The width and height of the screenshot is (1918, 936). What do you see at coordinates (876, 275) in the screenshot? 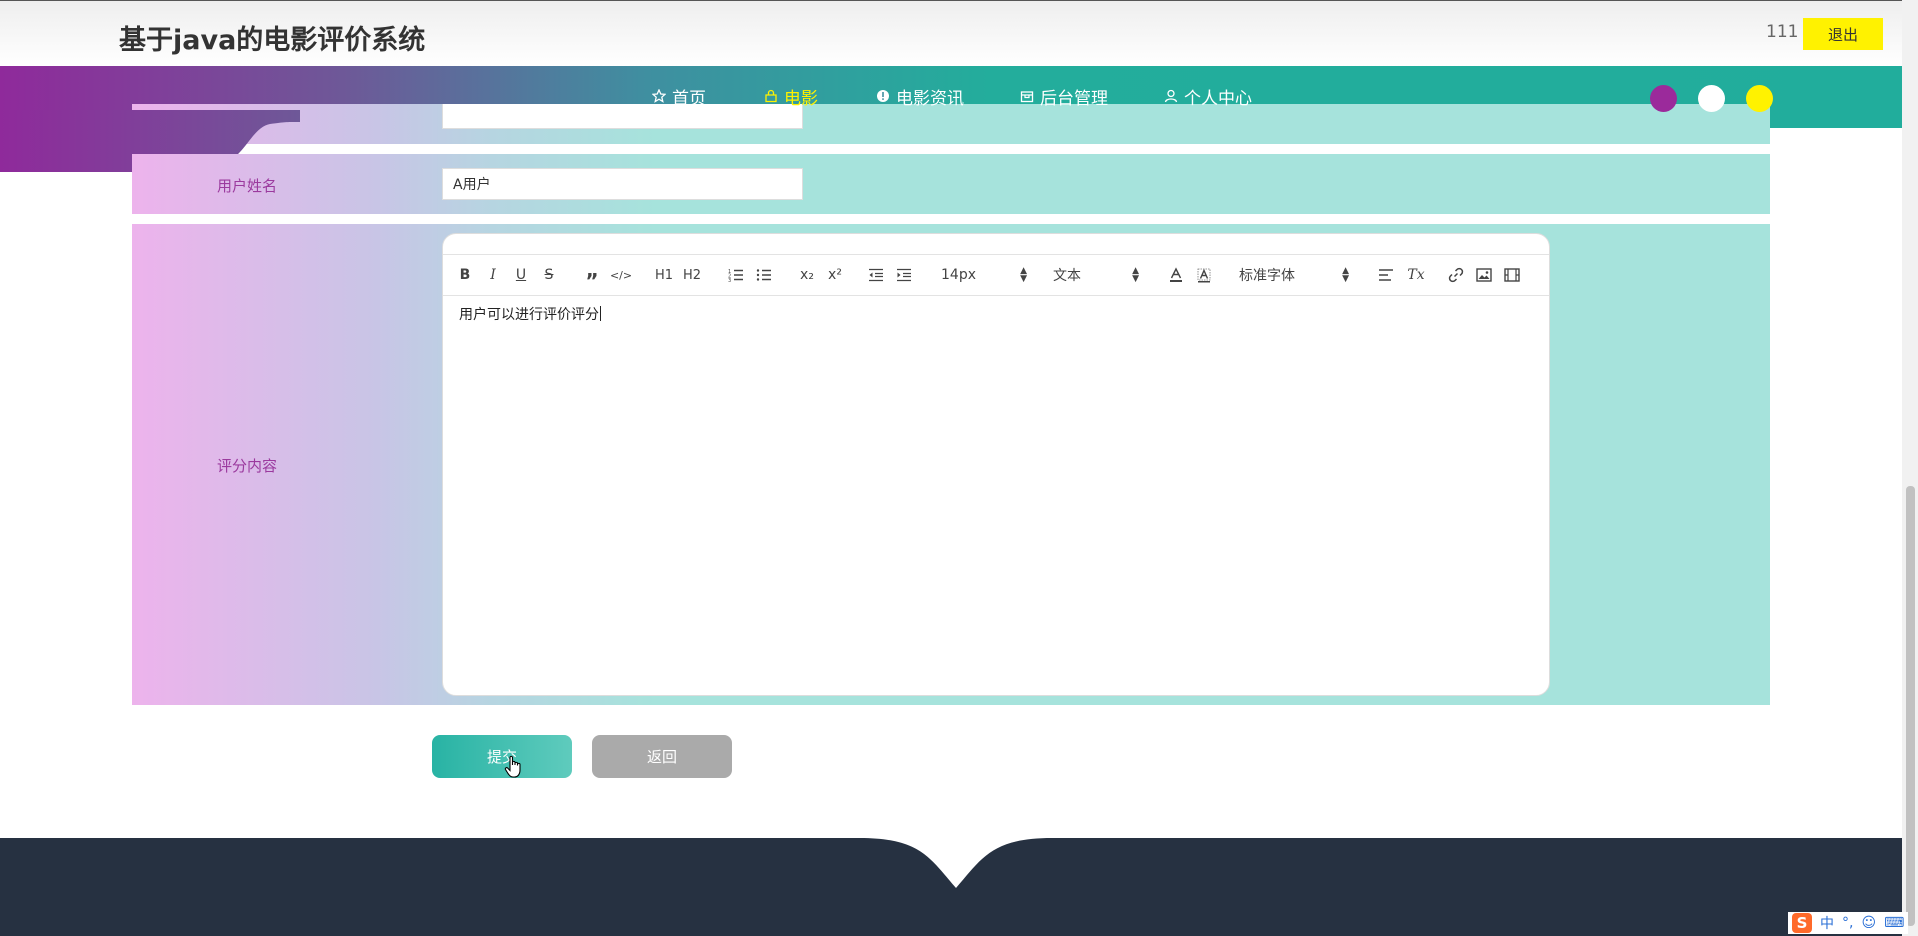
I see `outdent-icon` at bounding box center [876, 275].